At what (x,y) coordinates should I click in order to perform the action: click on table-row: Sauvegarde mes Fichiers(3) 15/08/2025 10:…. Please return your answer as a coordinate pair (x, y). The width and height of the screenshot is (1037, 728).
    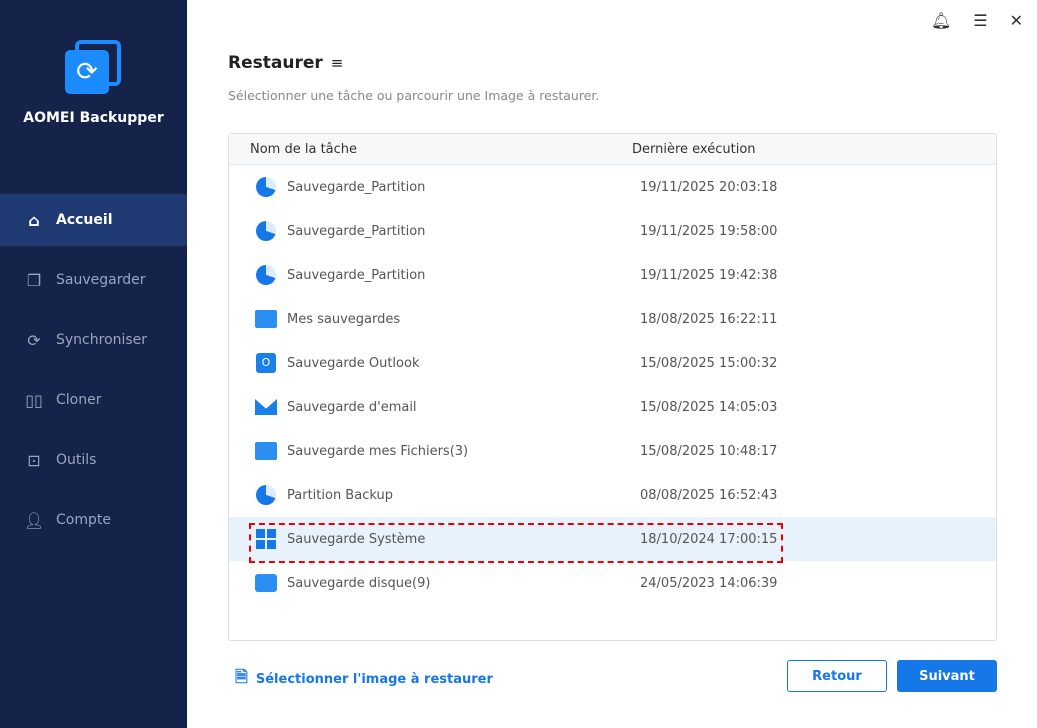
    Looking at the image, I should click on (612, 451).